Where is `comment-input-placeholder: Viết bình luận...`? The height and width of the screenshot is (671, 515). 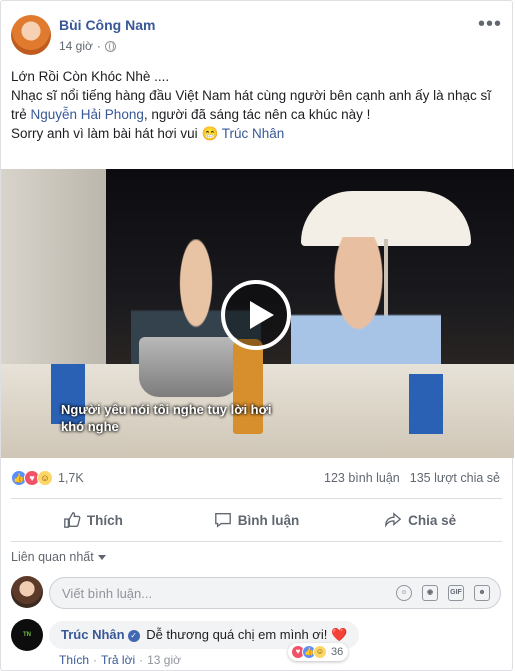
comment-input-placeholder: Viết bình luận... is located at coordinates (107, 593).